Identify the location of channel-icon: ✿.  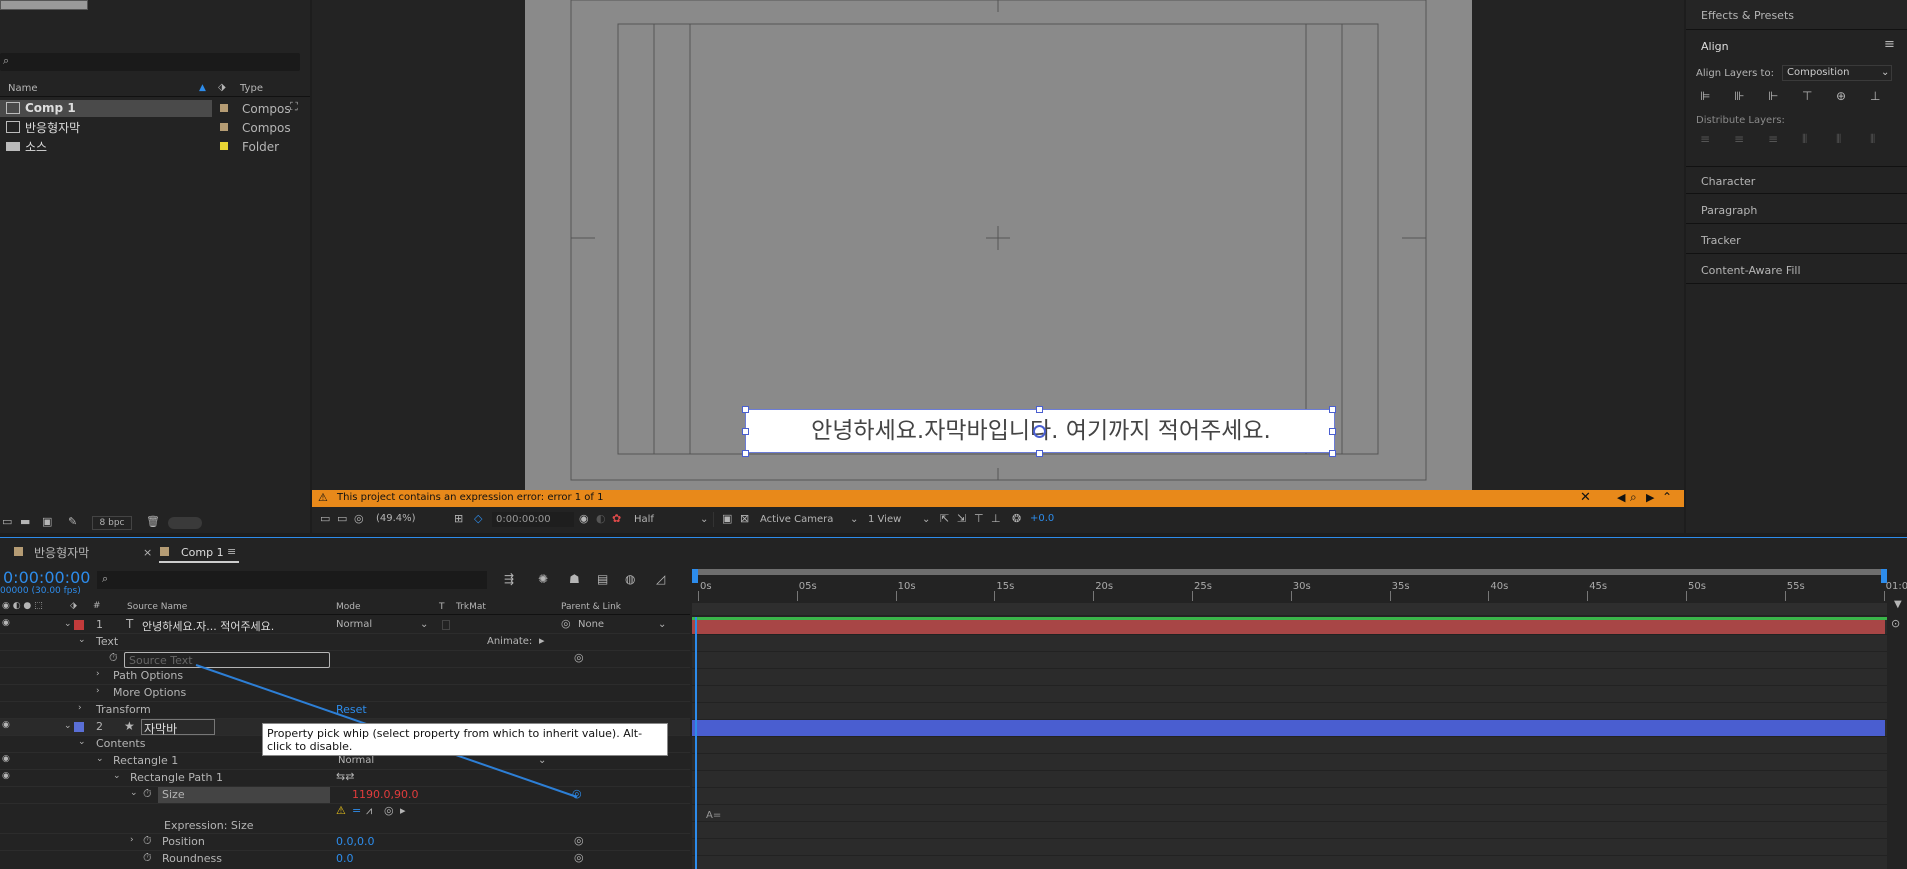
(616, 518).